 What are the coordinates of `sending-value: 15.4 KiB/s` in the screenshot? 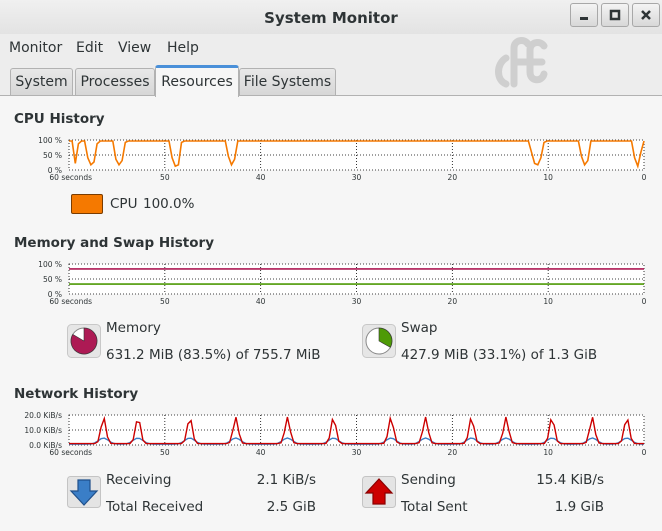 It's located at (570, 480).